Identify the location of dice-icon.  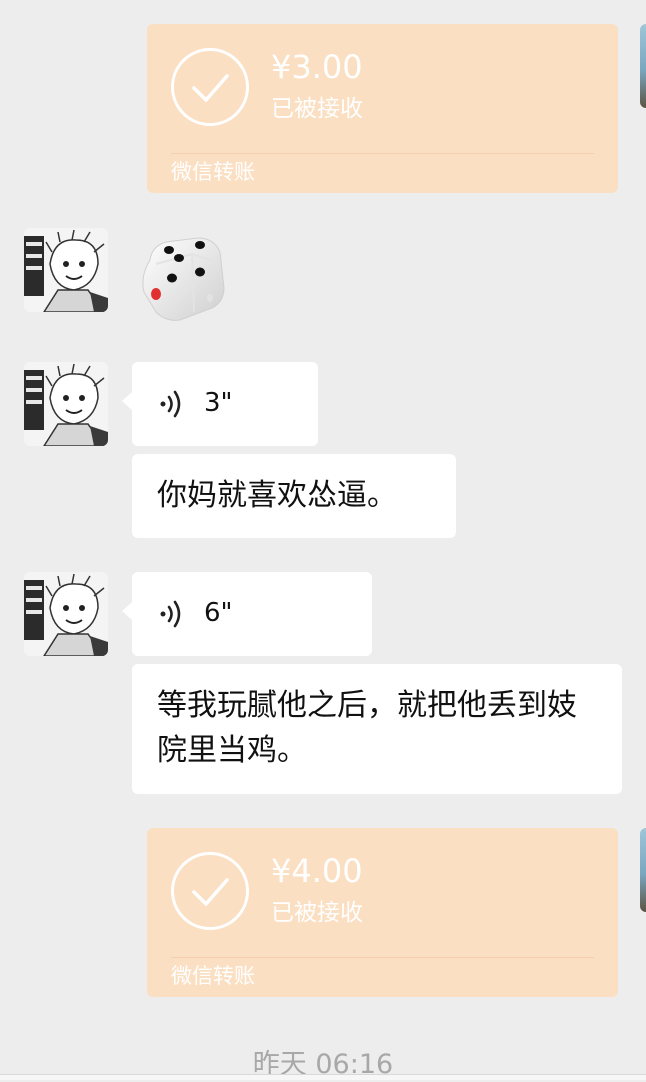
(182, 280).